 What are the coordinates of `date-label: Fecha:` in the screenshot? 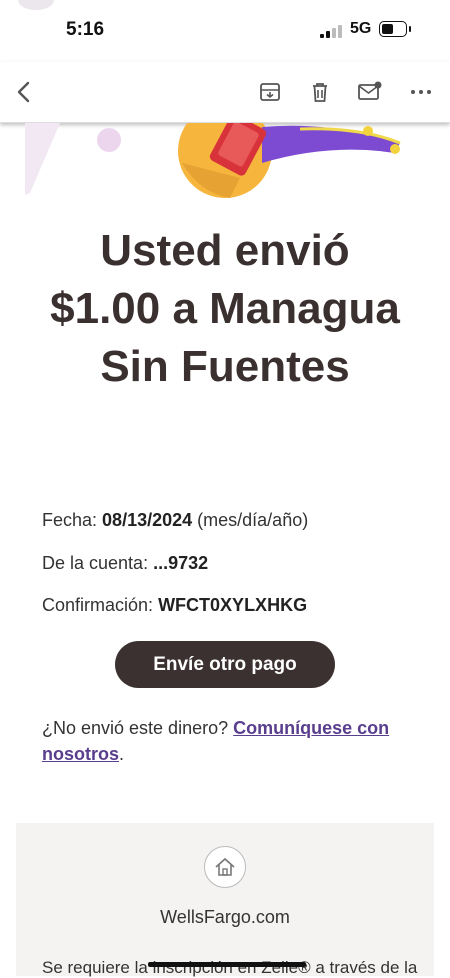 It's located at (70, 520).